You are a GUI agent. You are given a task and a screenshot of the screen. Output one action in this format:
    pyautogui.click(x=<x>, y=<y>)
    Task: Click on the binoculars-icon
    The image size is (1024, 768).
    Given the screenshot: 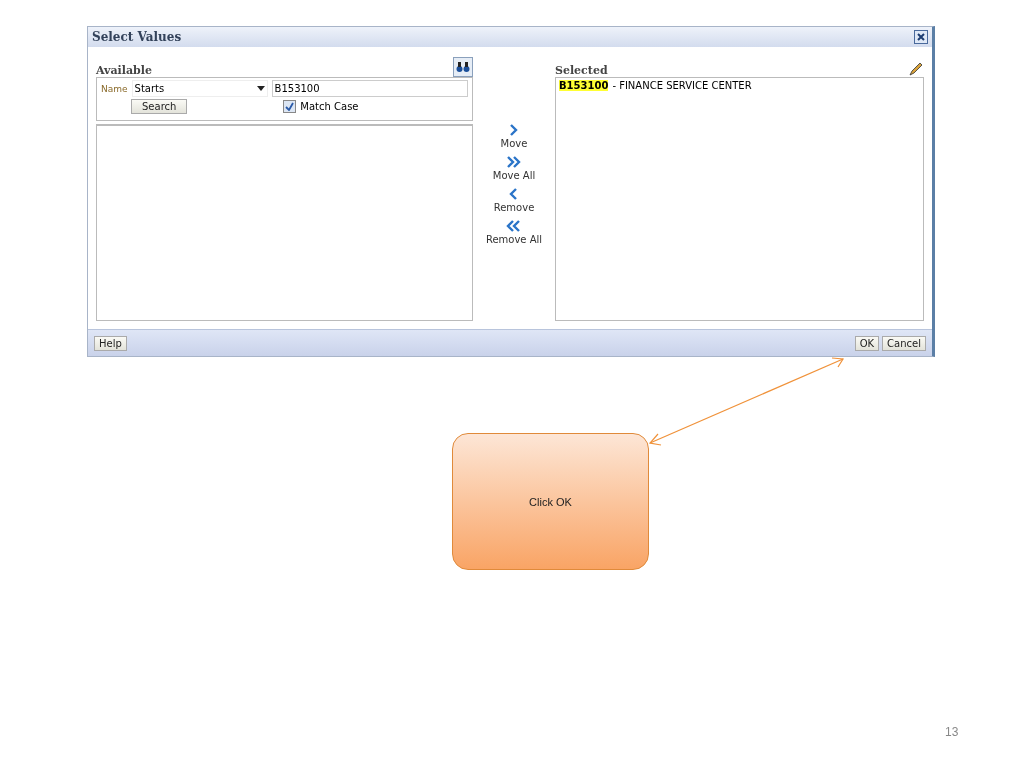 What is the action you would take?
    pyautogui.click(x=463, y=67)
    